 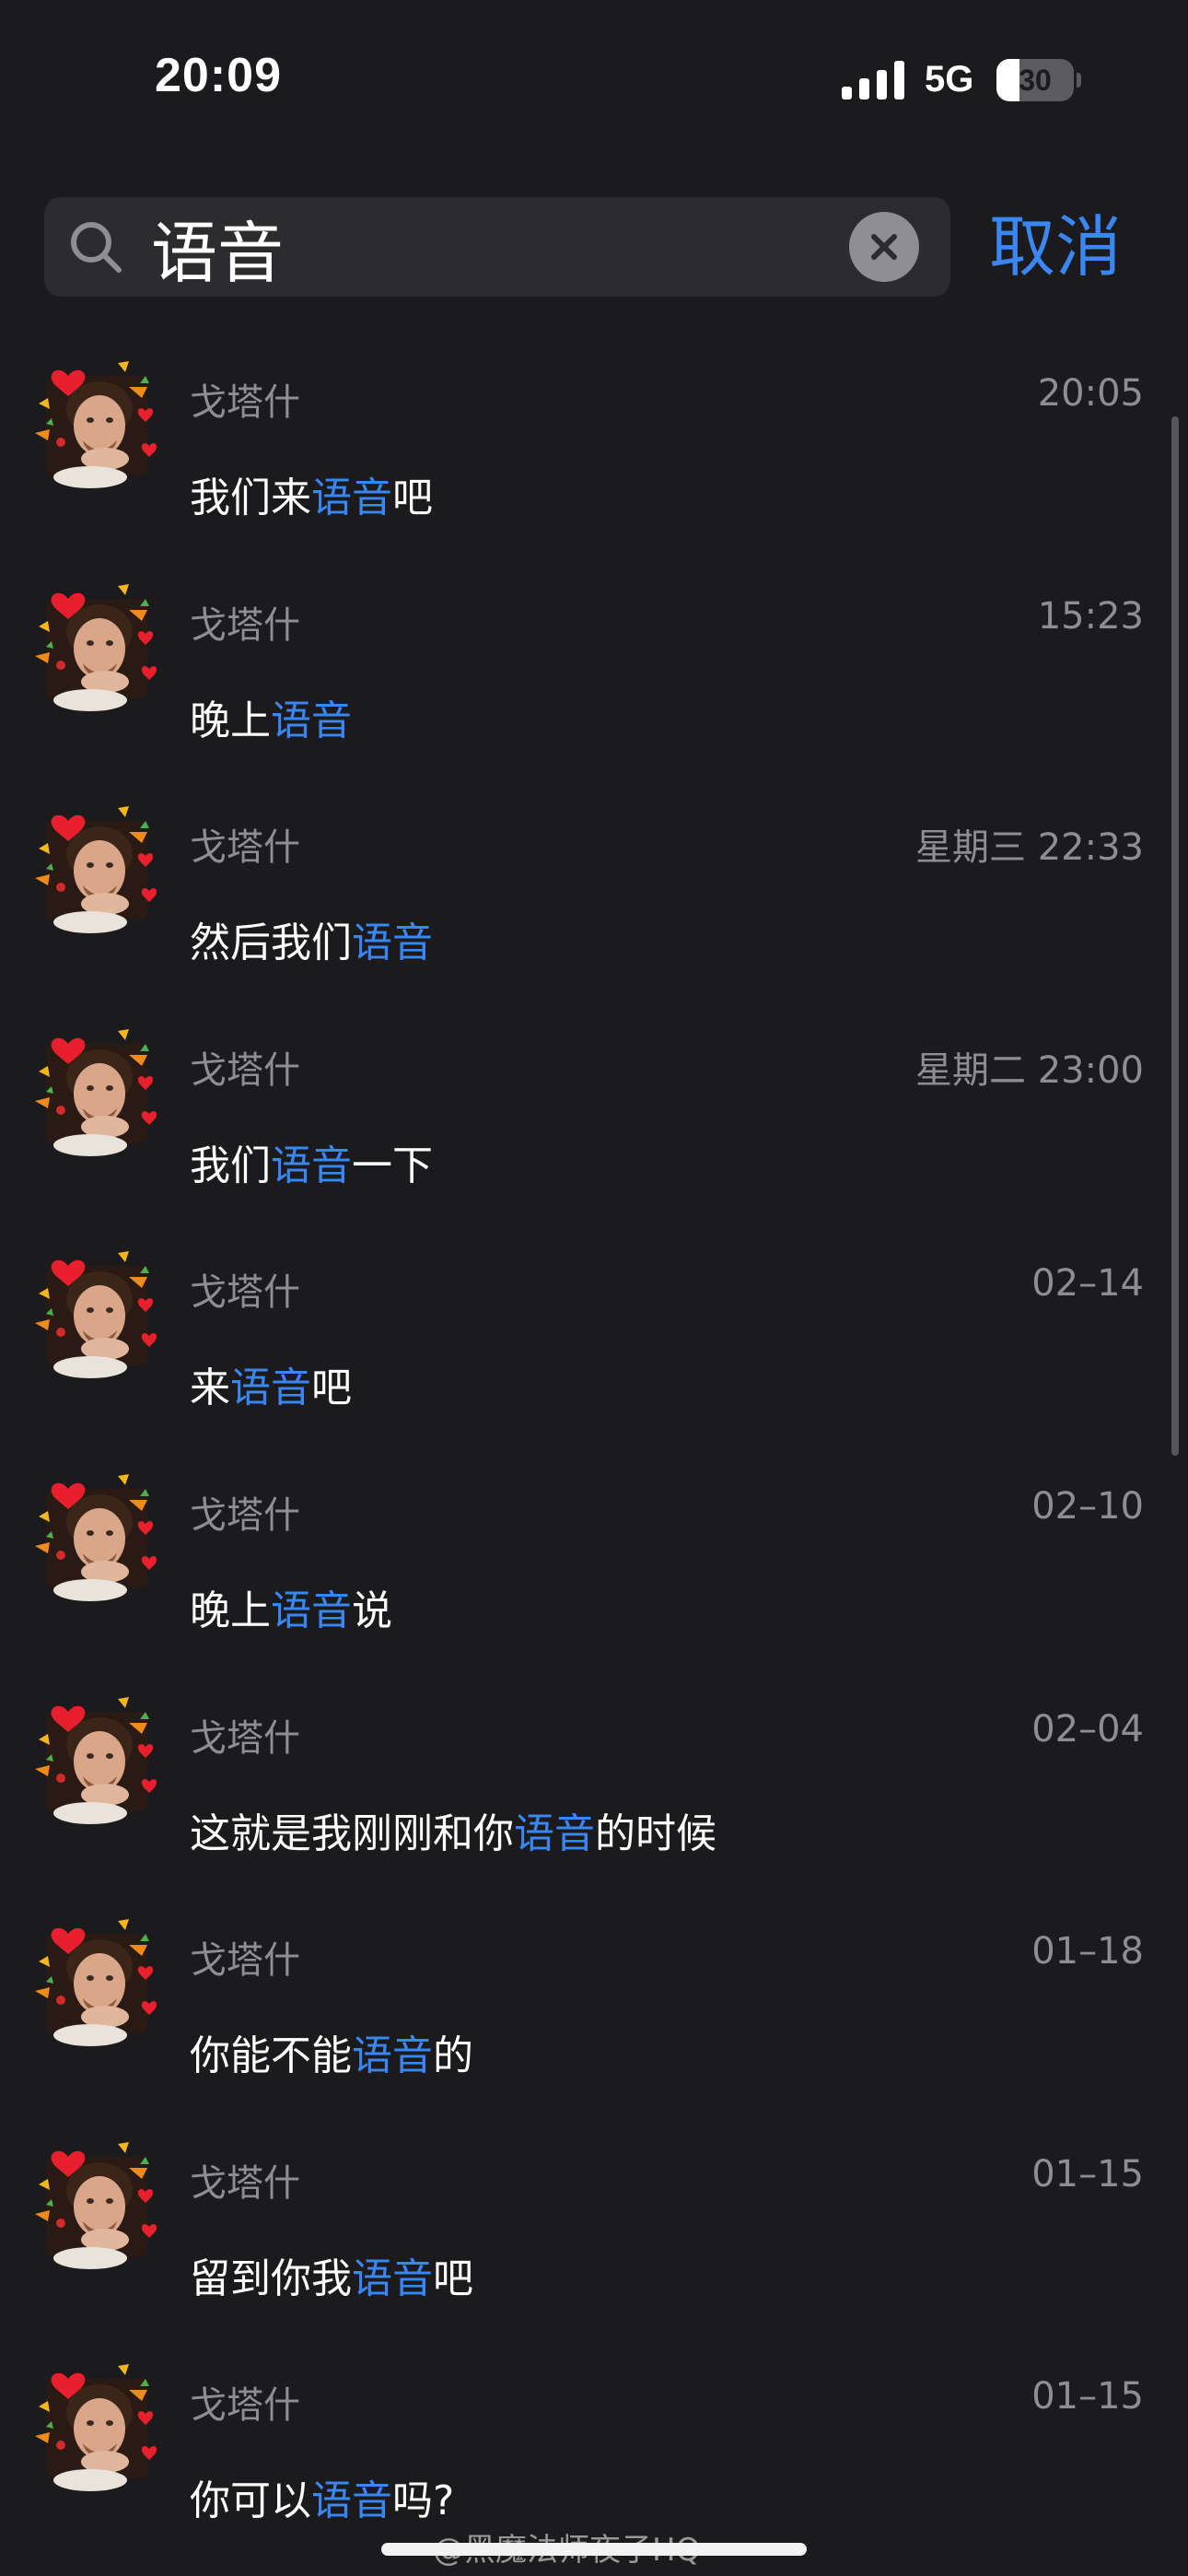 I want to click on message-timestamp: 02–04, so click(x=1087, y=1729).